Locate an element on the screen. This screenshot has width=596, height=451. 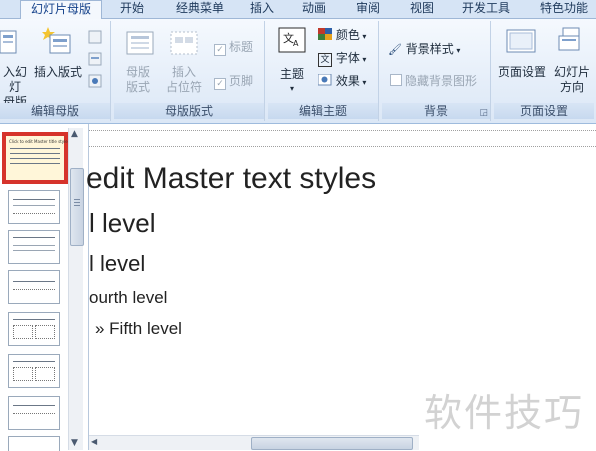
slide-orientation-label-2: 方向 is located at coordinates (571, 87).